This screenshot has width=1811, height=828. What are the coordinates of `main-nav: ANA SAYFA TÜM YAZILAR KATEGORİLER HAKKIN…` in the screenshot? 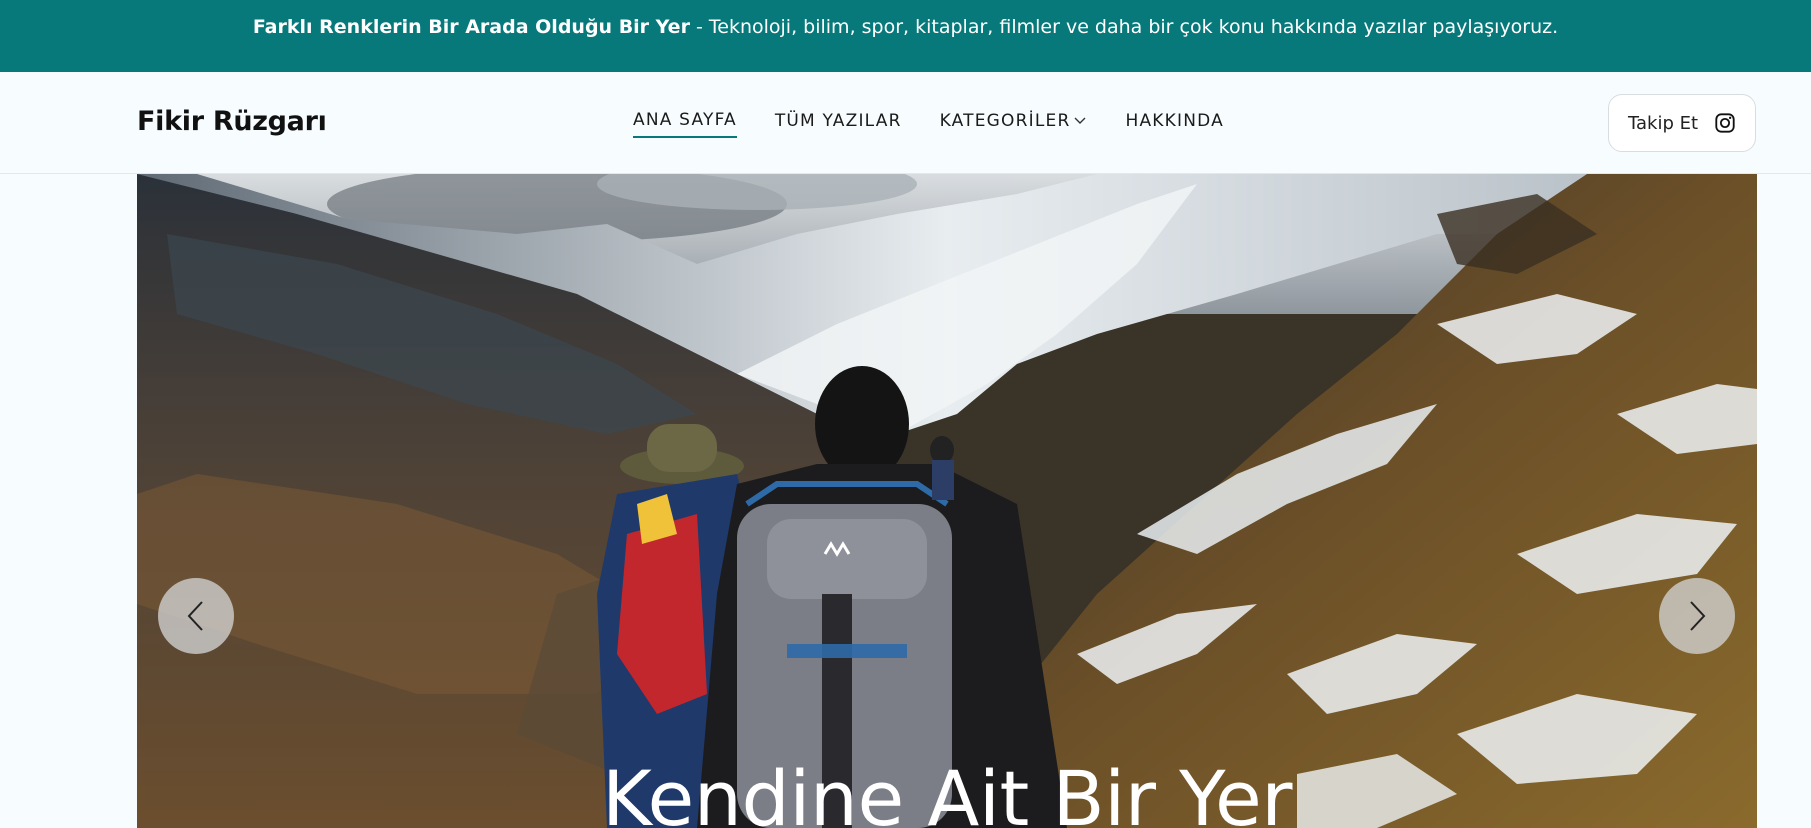 It's located at (928, 124).